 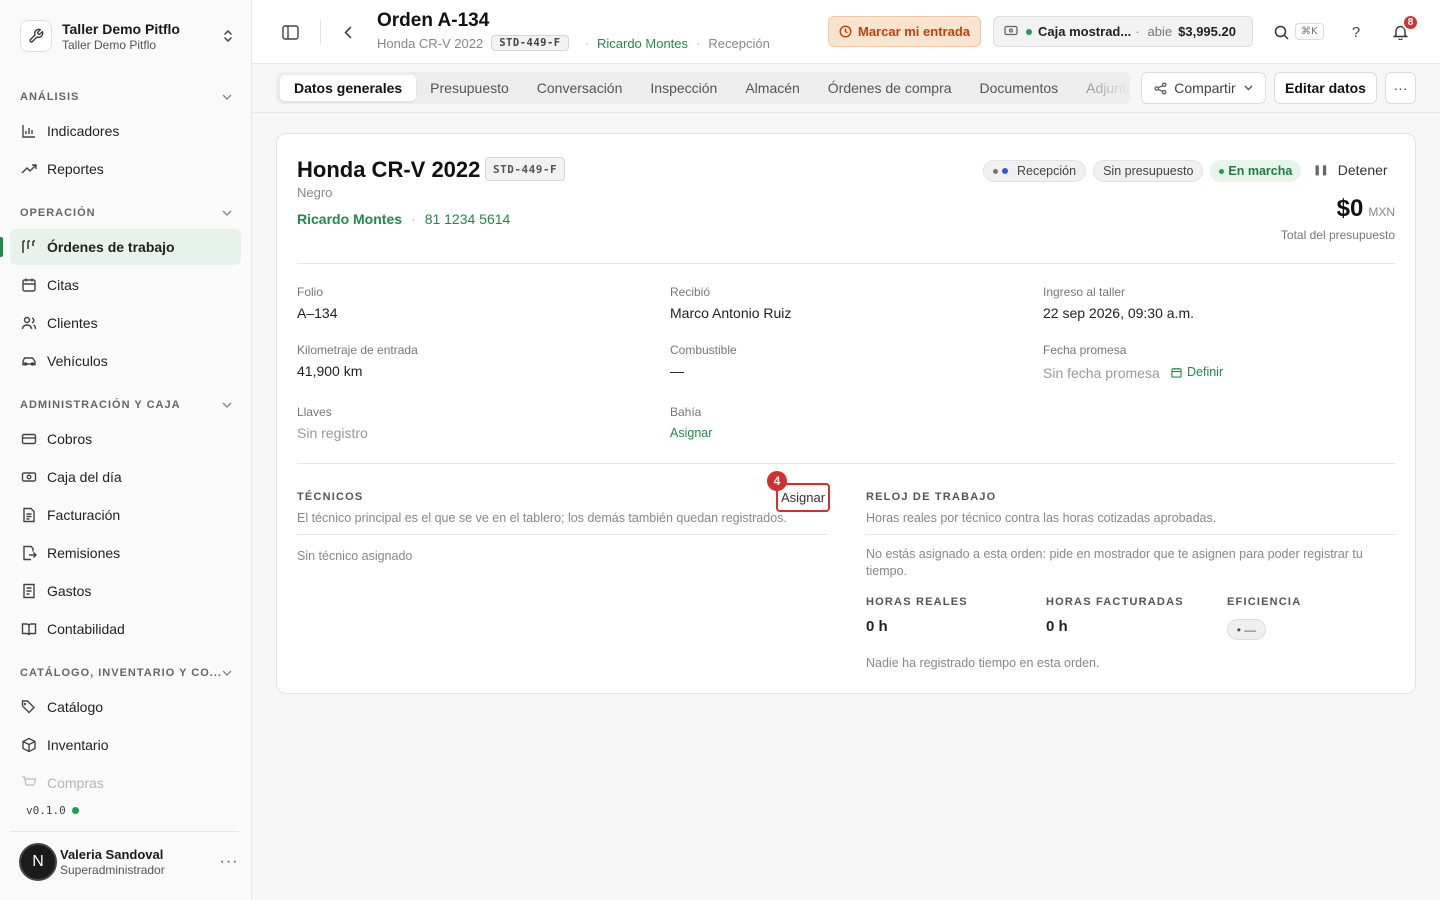 I want to click on mark-entry-button: Marcar mi entrada, so click(x=904, y=31).